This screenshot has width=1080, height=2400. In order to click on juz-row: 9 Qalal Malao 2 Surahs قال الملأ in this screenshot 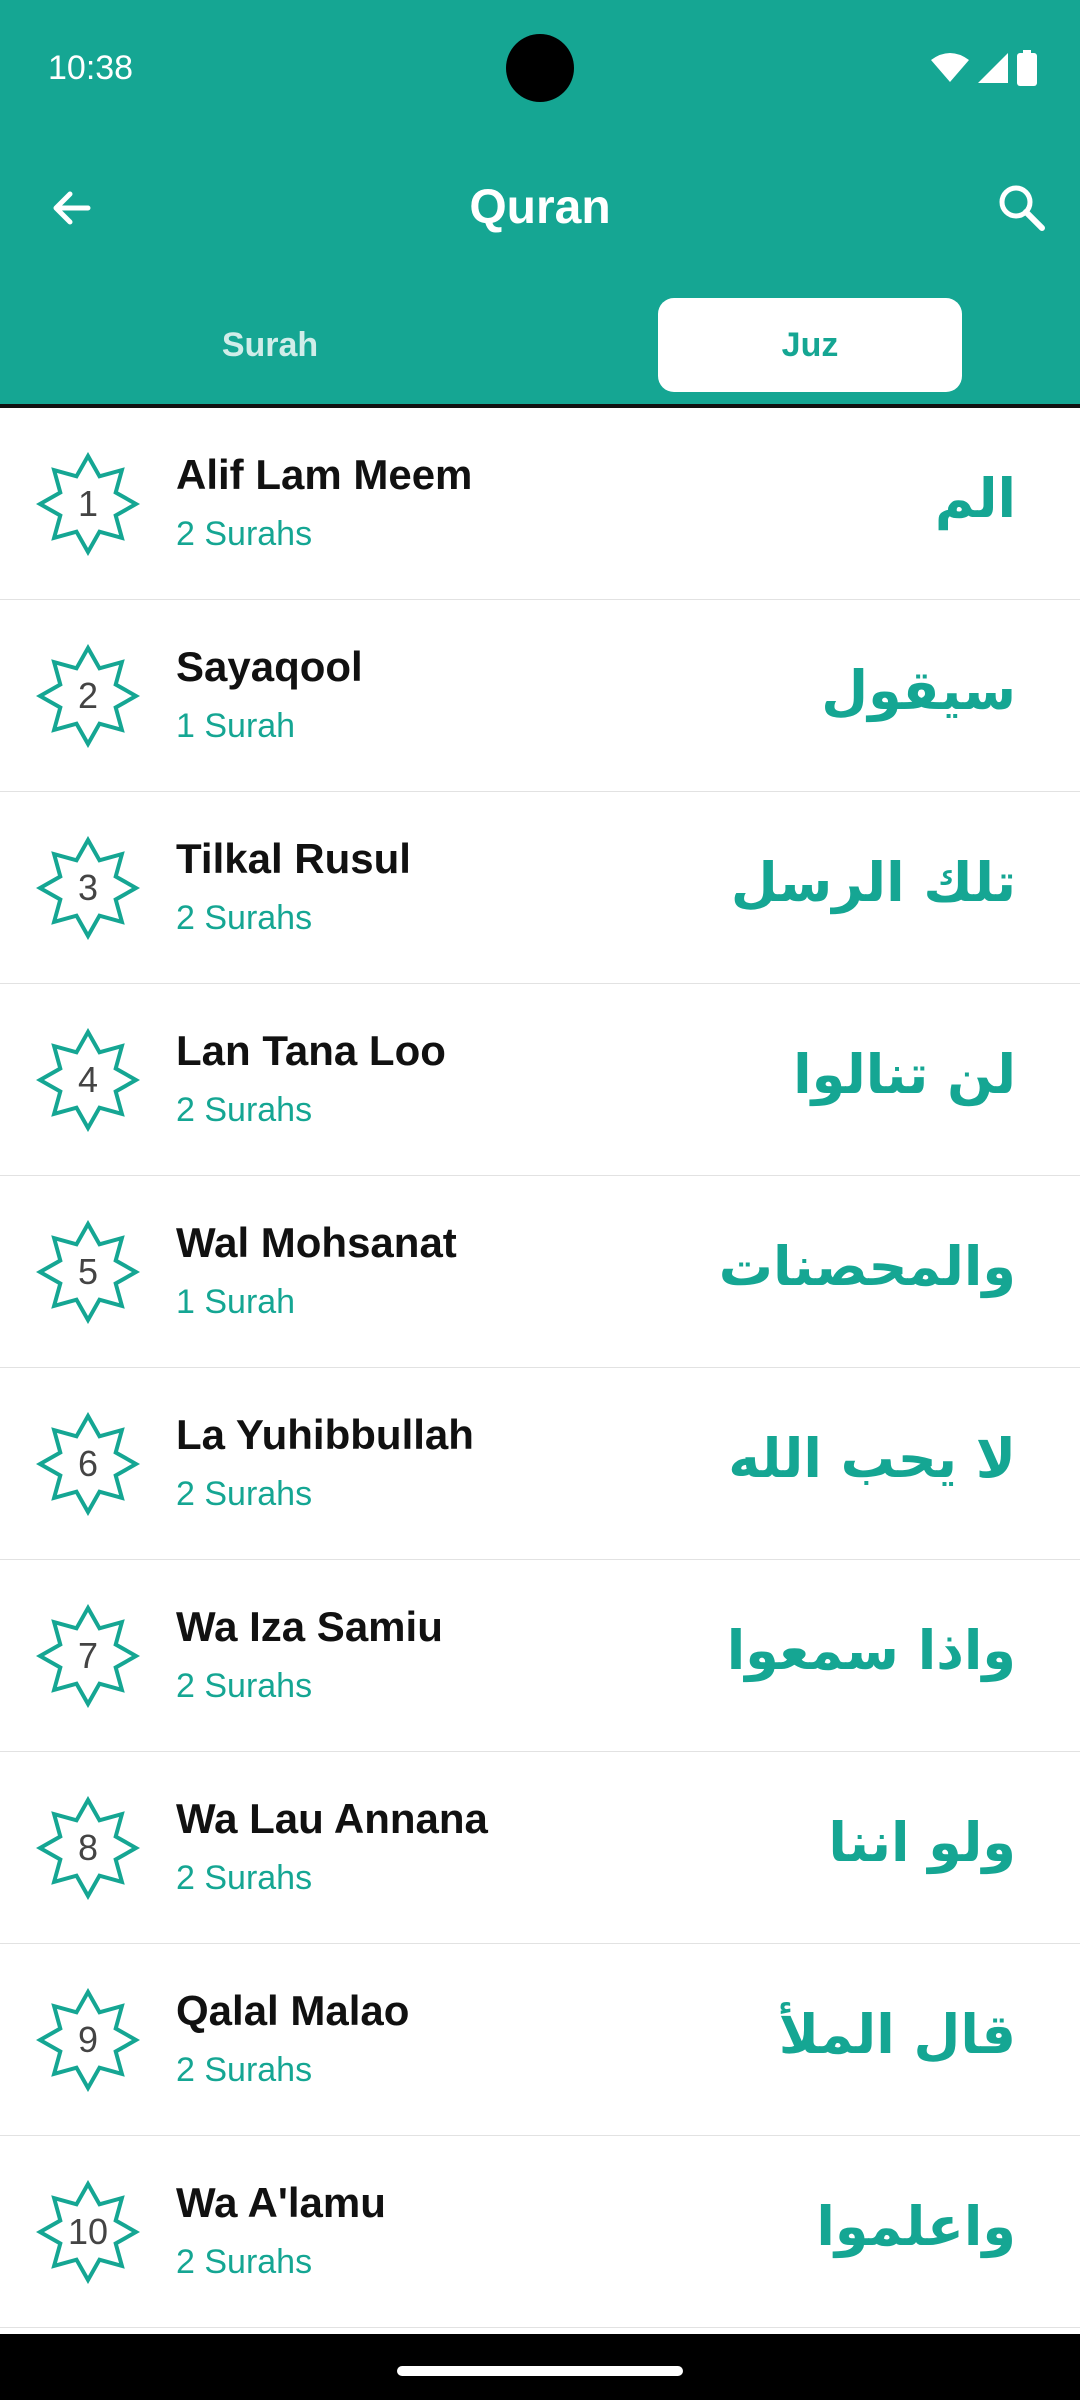, I will do `click(540, 2040)`.